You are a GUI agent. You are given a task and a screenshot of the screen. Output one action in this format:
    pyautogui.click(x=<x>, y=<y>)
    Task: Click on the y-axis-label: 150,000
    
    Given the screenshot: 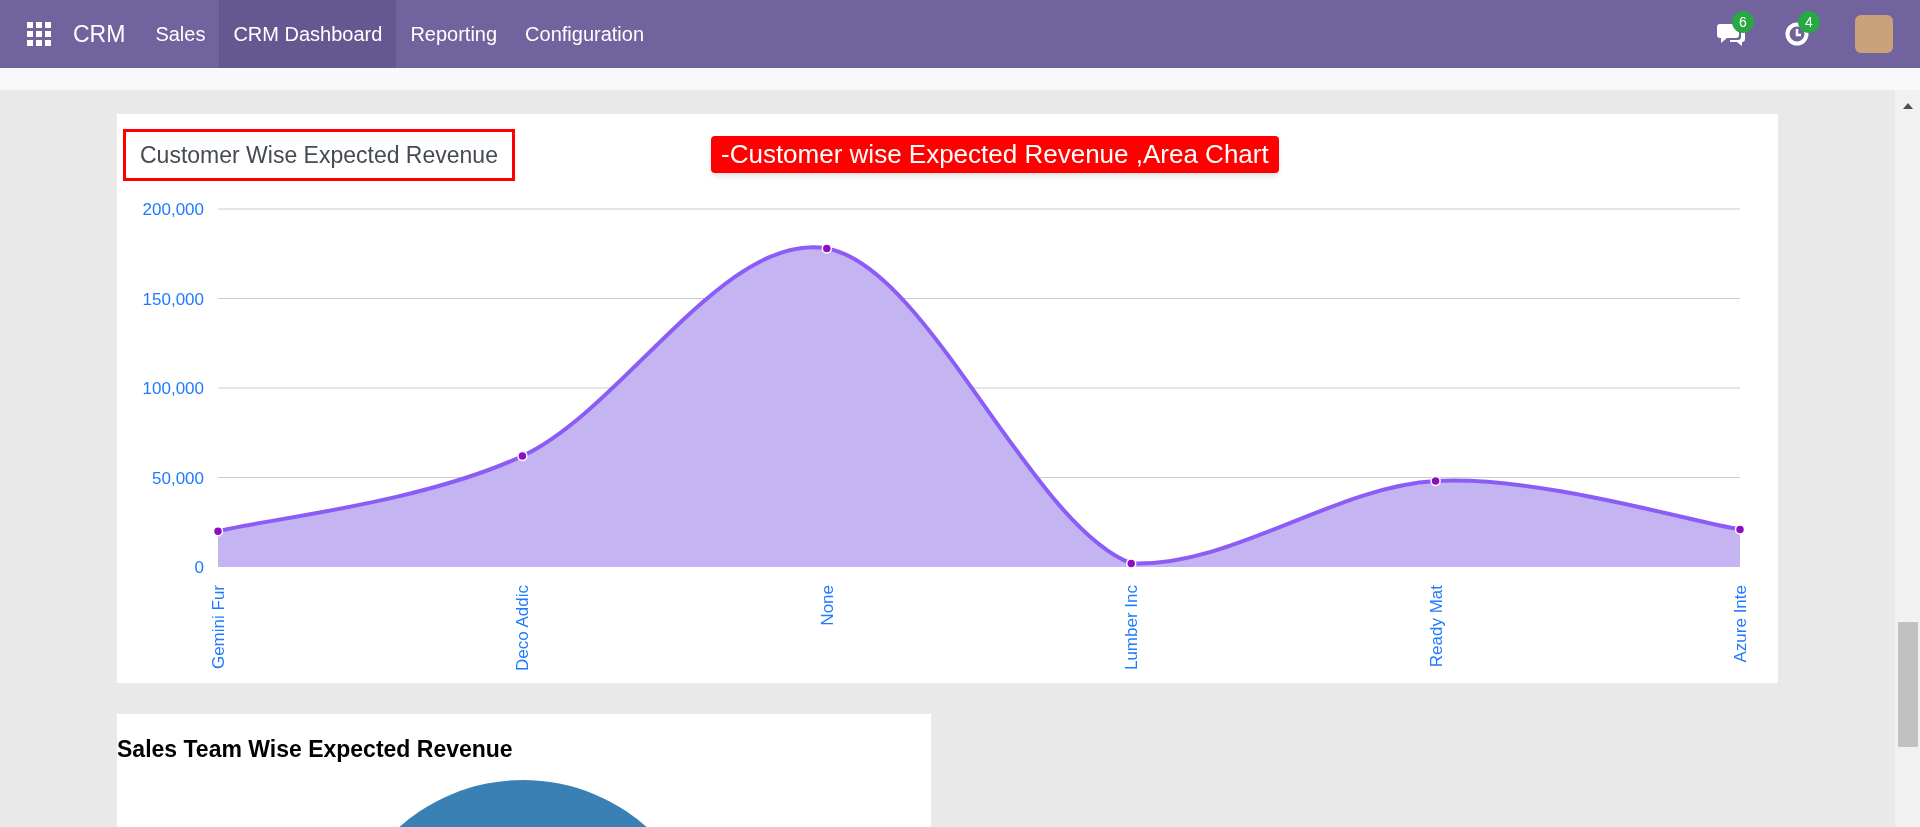 What is the action you would take?
    pyautogui.click(x=173, y=299)
    